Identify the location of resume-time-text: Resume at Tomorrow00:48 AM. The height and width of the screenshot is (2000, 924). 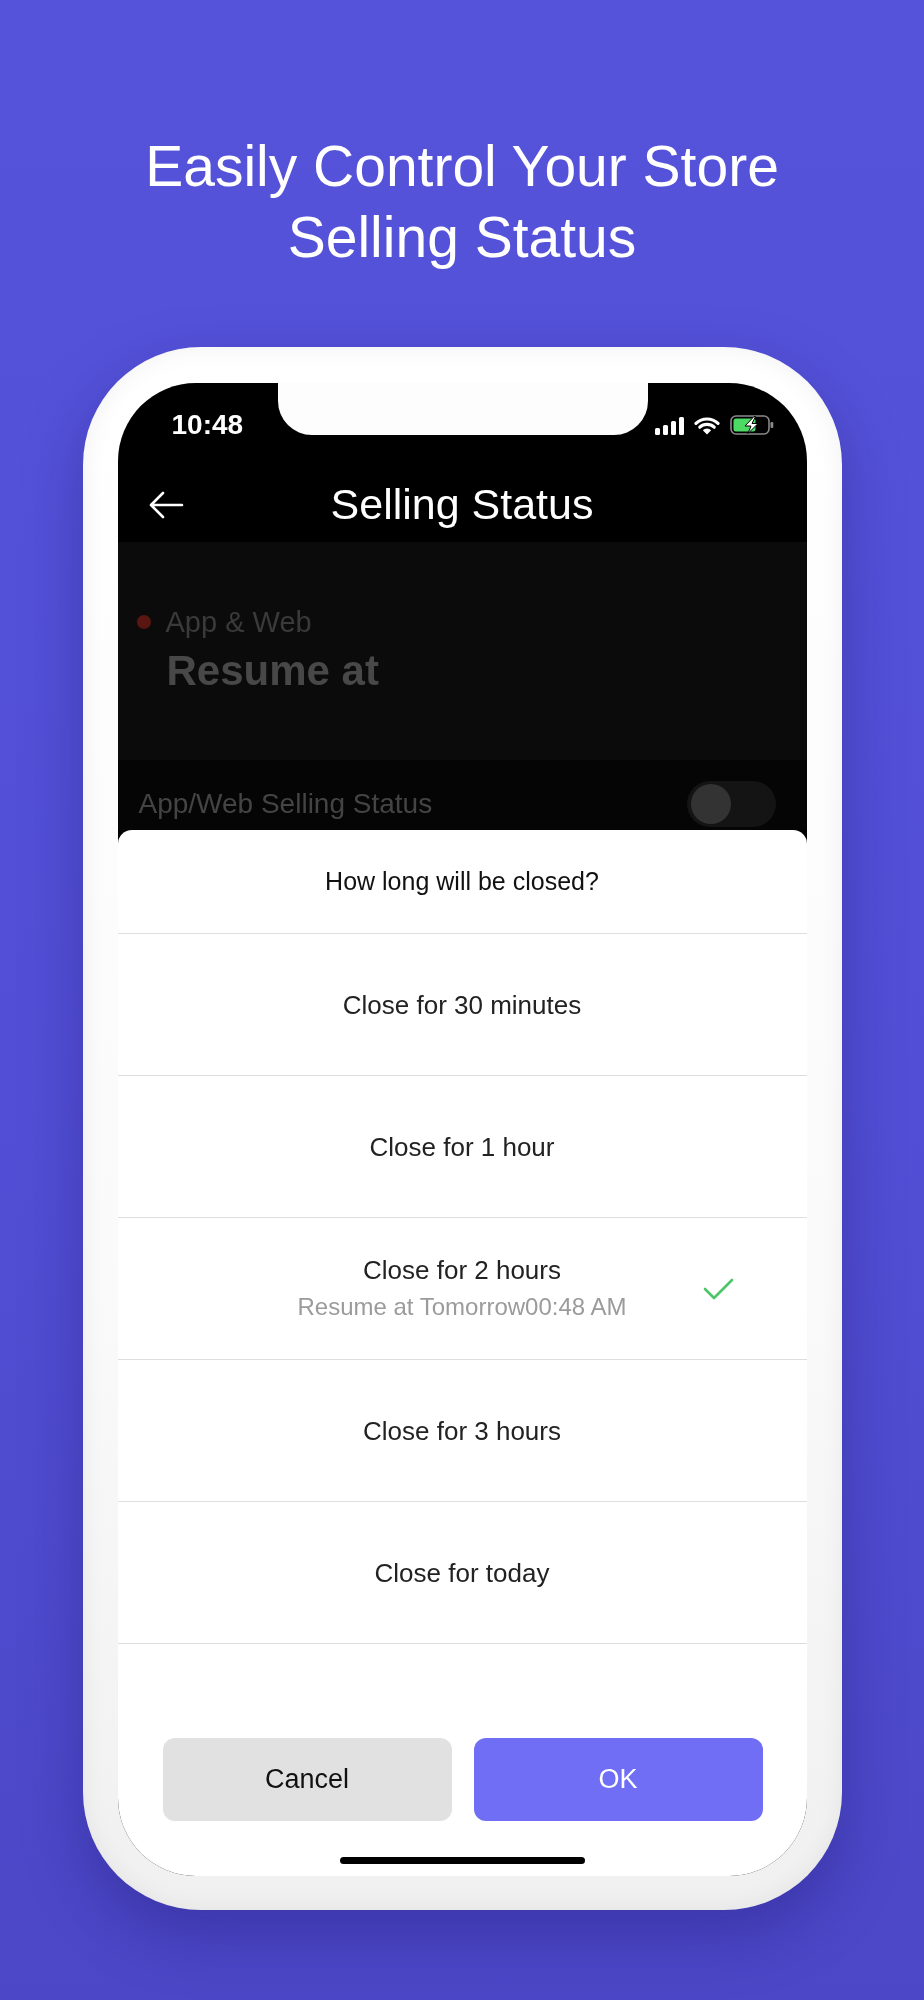
(462, 1307).